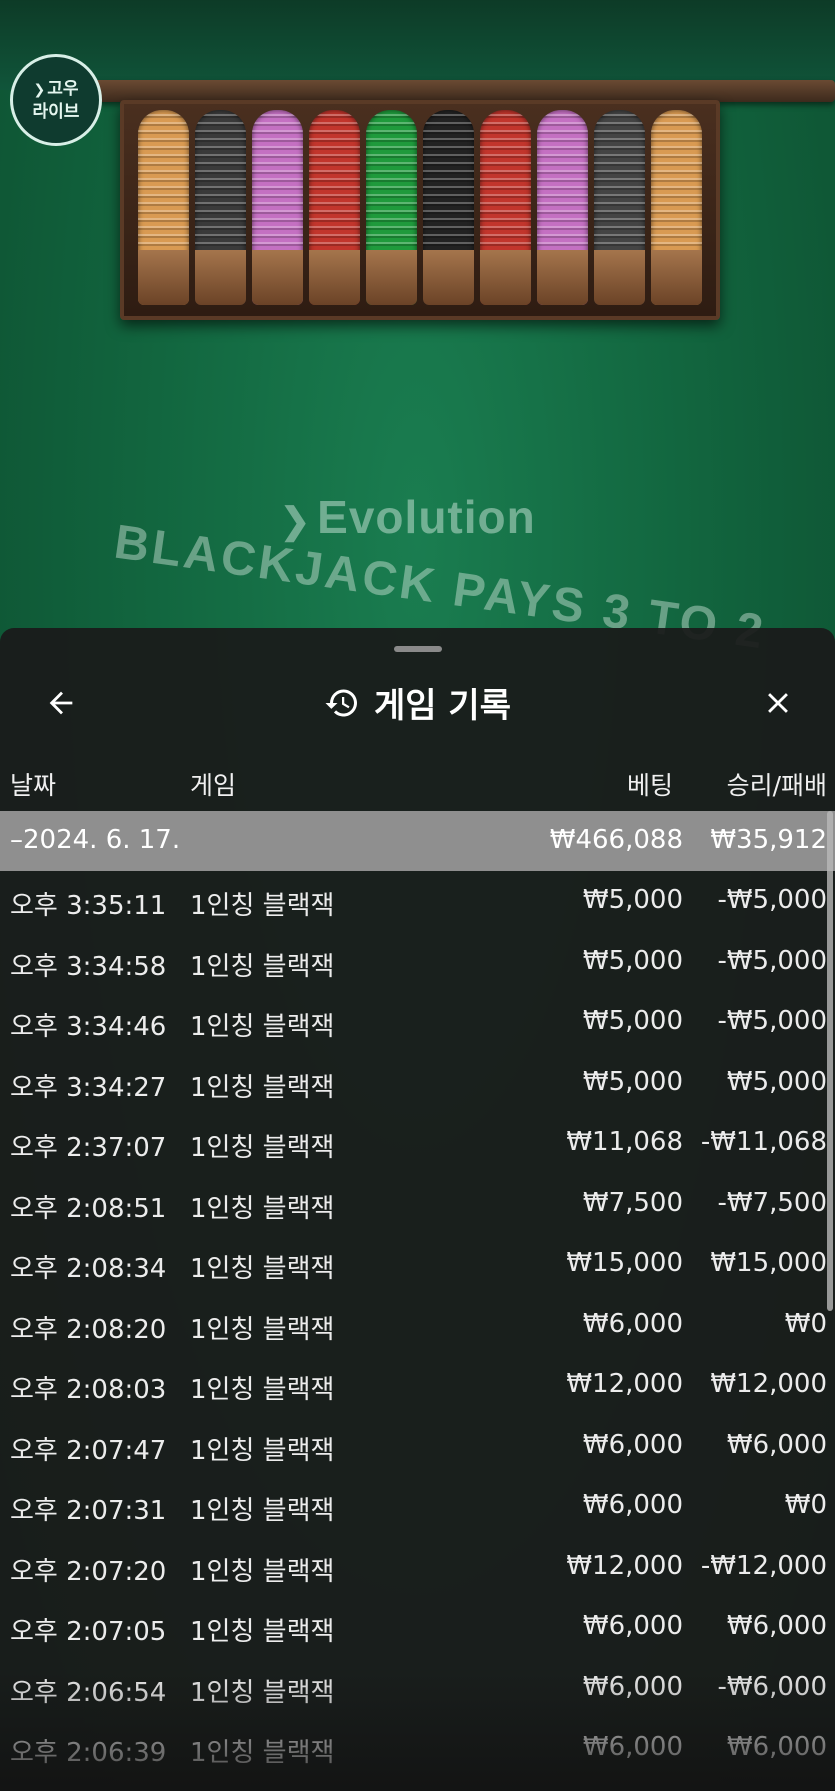 Image resolution: width=835 pixels, height=1791 pixels. Describe the element at coordinates (417, 1688) in the screenshot. I see `history-row: 오후 2:06:54 1인칭 블랙잭 ₩6,000 -₩6,000` at that location.